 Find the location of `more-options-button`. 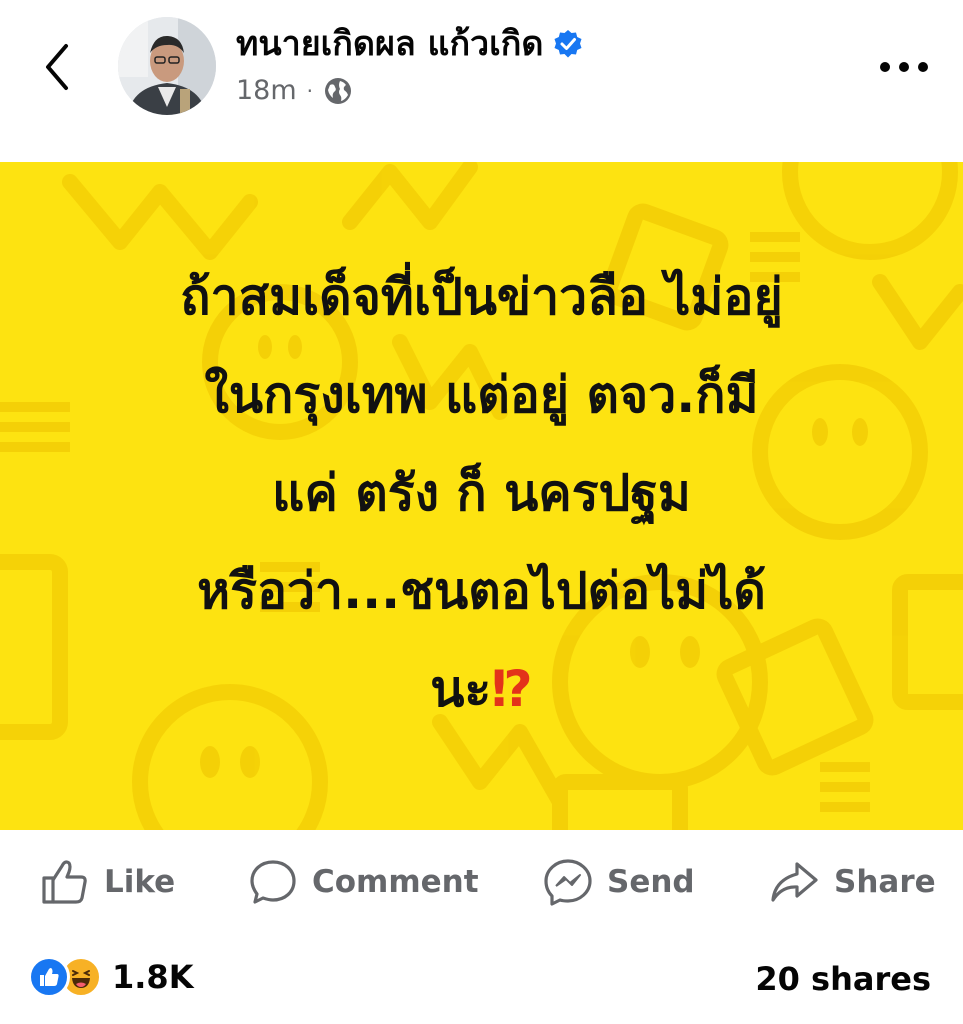

more-options-button is located at coordinates (904, 67).